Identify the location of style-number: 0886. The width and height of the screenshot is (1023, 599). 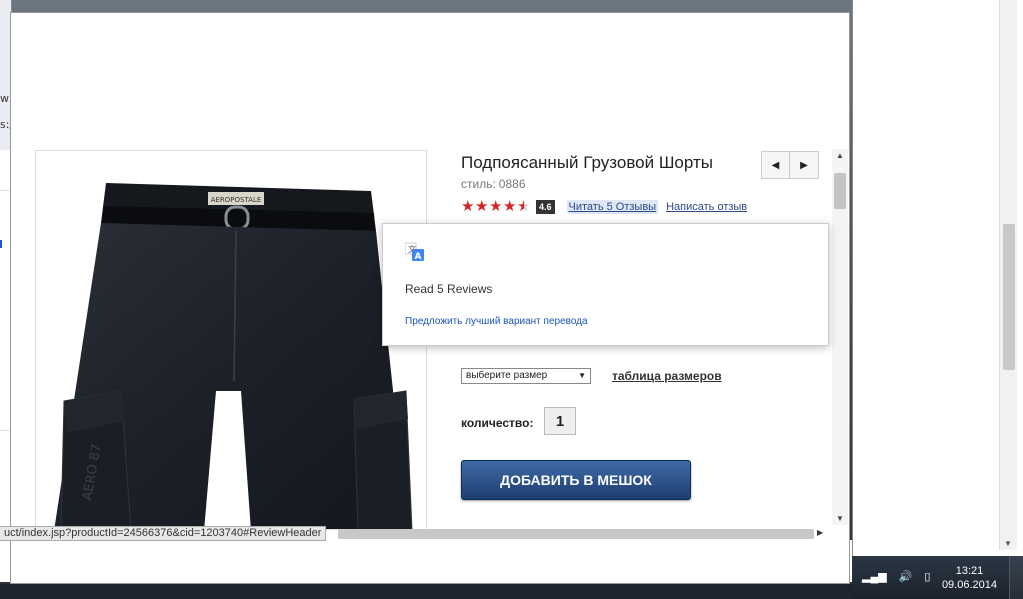
(512, 184).